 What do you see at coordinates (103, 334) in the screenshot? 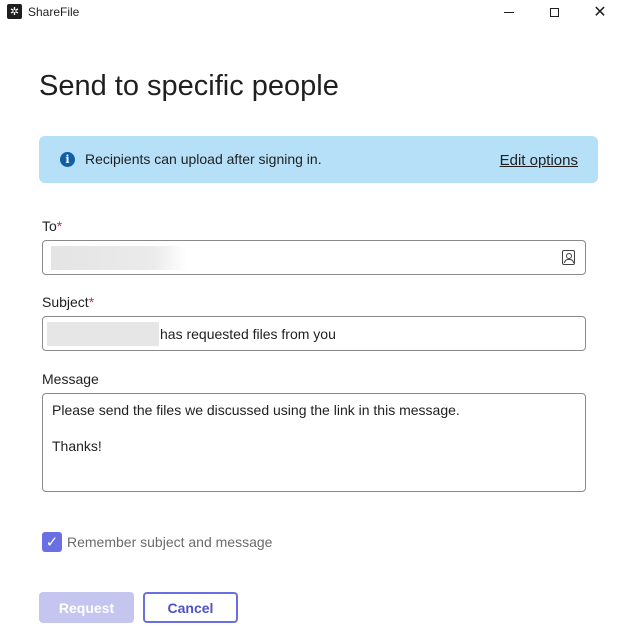
I see `redacted-sender-name` at bounding box center [103, 334].